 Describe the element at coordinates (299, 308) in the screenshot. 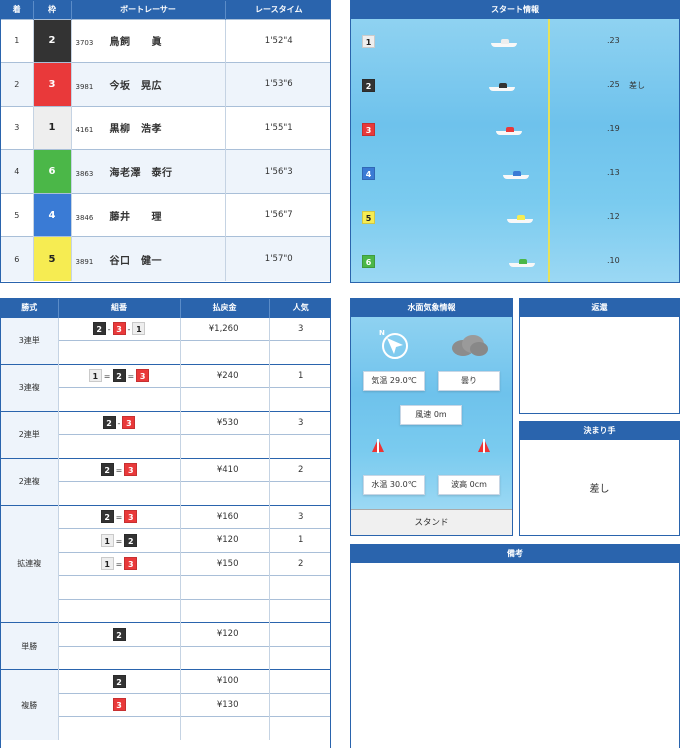

I see `payout-header-3: 人気` at that location.